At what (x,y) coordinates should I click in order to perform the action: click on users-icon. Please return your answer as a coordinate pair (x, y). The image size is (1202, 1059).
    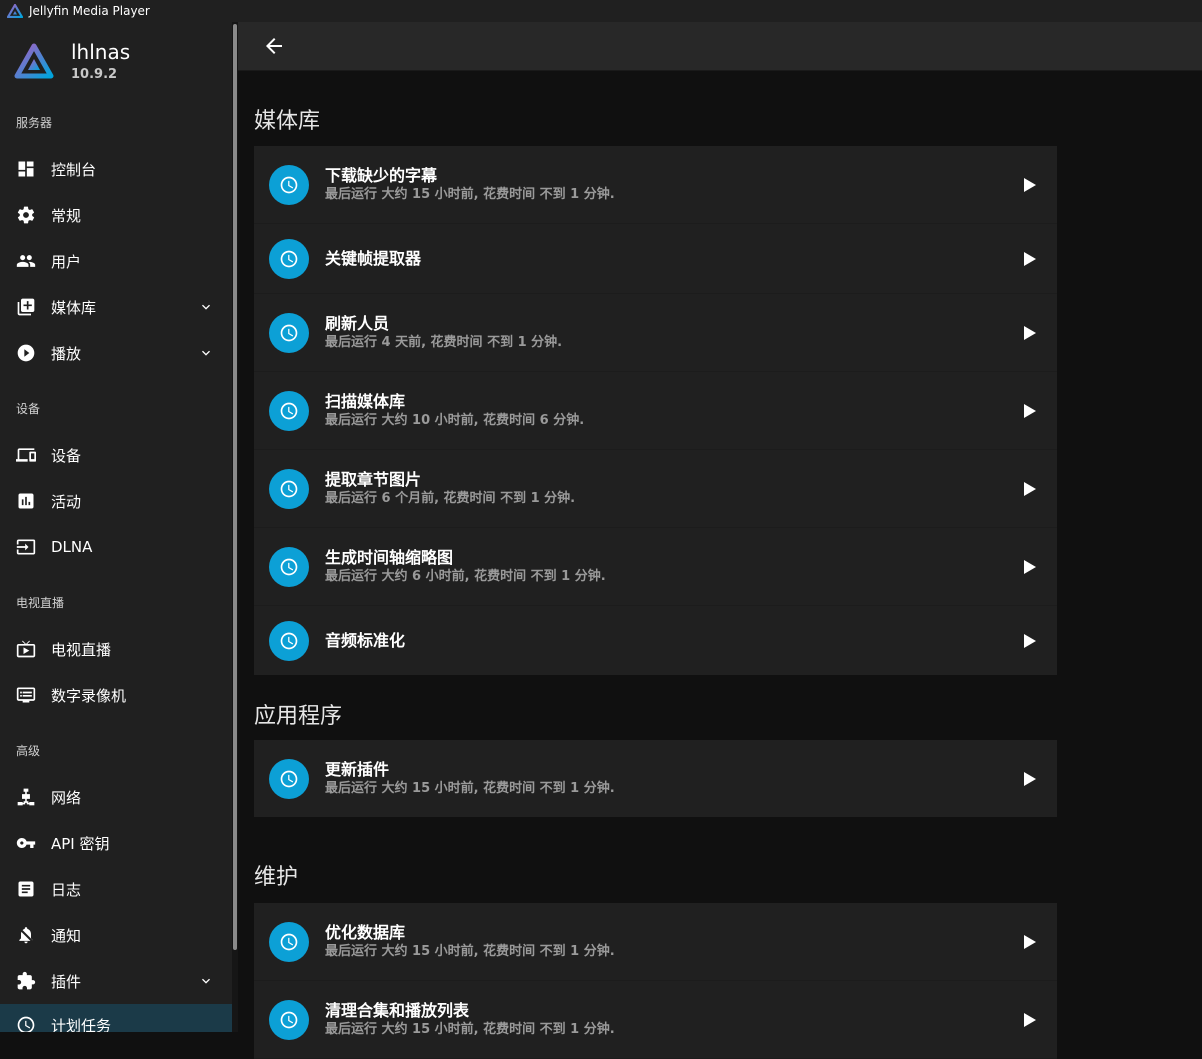
    Looking at the image, I should click on (26, 261).